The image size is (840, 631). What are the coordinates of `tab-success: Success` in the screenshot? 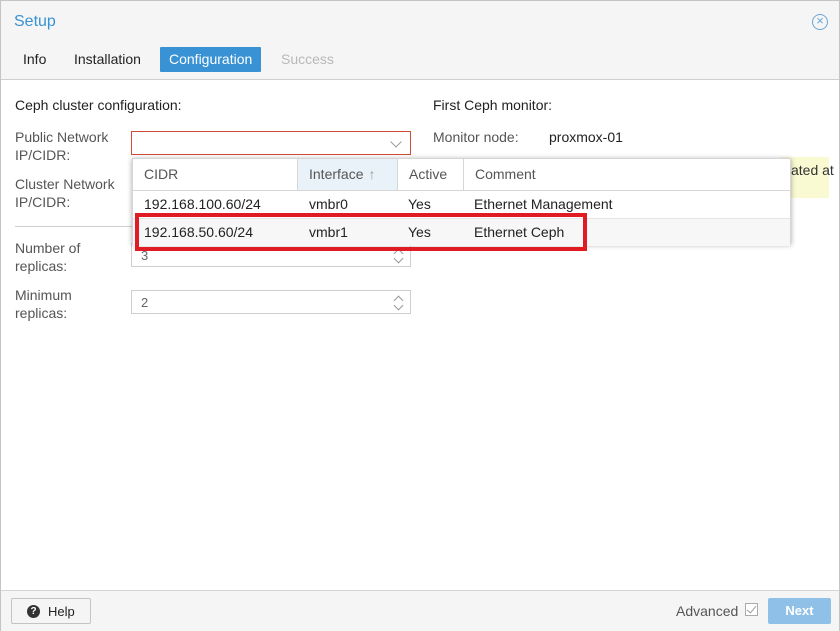 It's located at (307, 59).